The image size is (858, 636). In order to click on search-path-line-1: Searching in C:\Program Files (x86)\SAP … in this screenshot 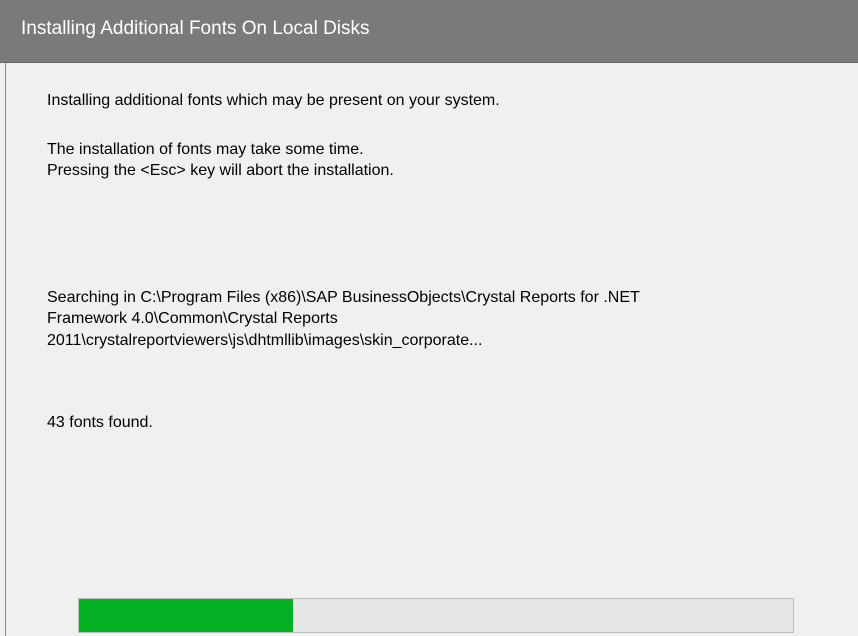, I will do `click(343, 297)`.